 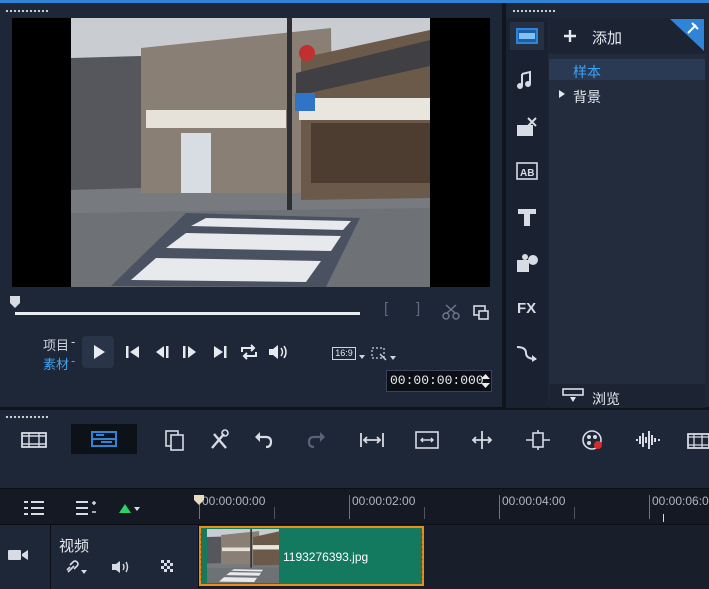 I want to click on timeline-view-button, so click(x=104, y=439).